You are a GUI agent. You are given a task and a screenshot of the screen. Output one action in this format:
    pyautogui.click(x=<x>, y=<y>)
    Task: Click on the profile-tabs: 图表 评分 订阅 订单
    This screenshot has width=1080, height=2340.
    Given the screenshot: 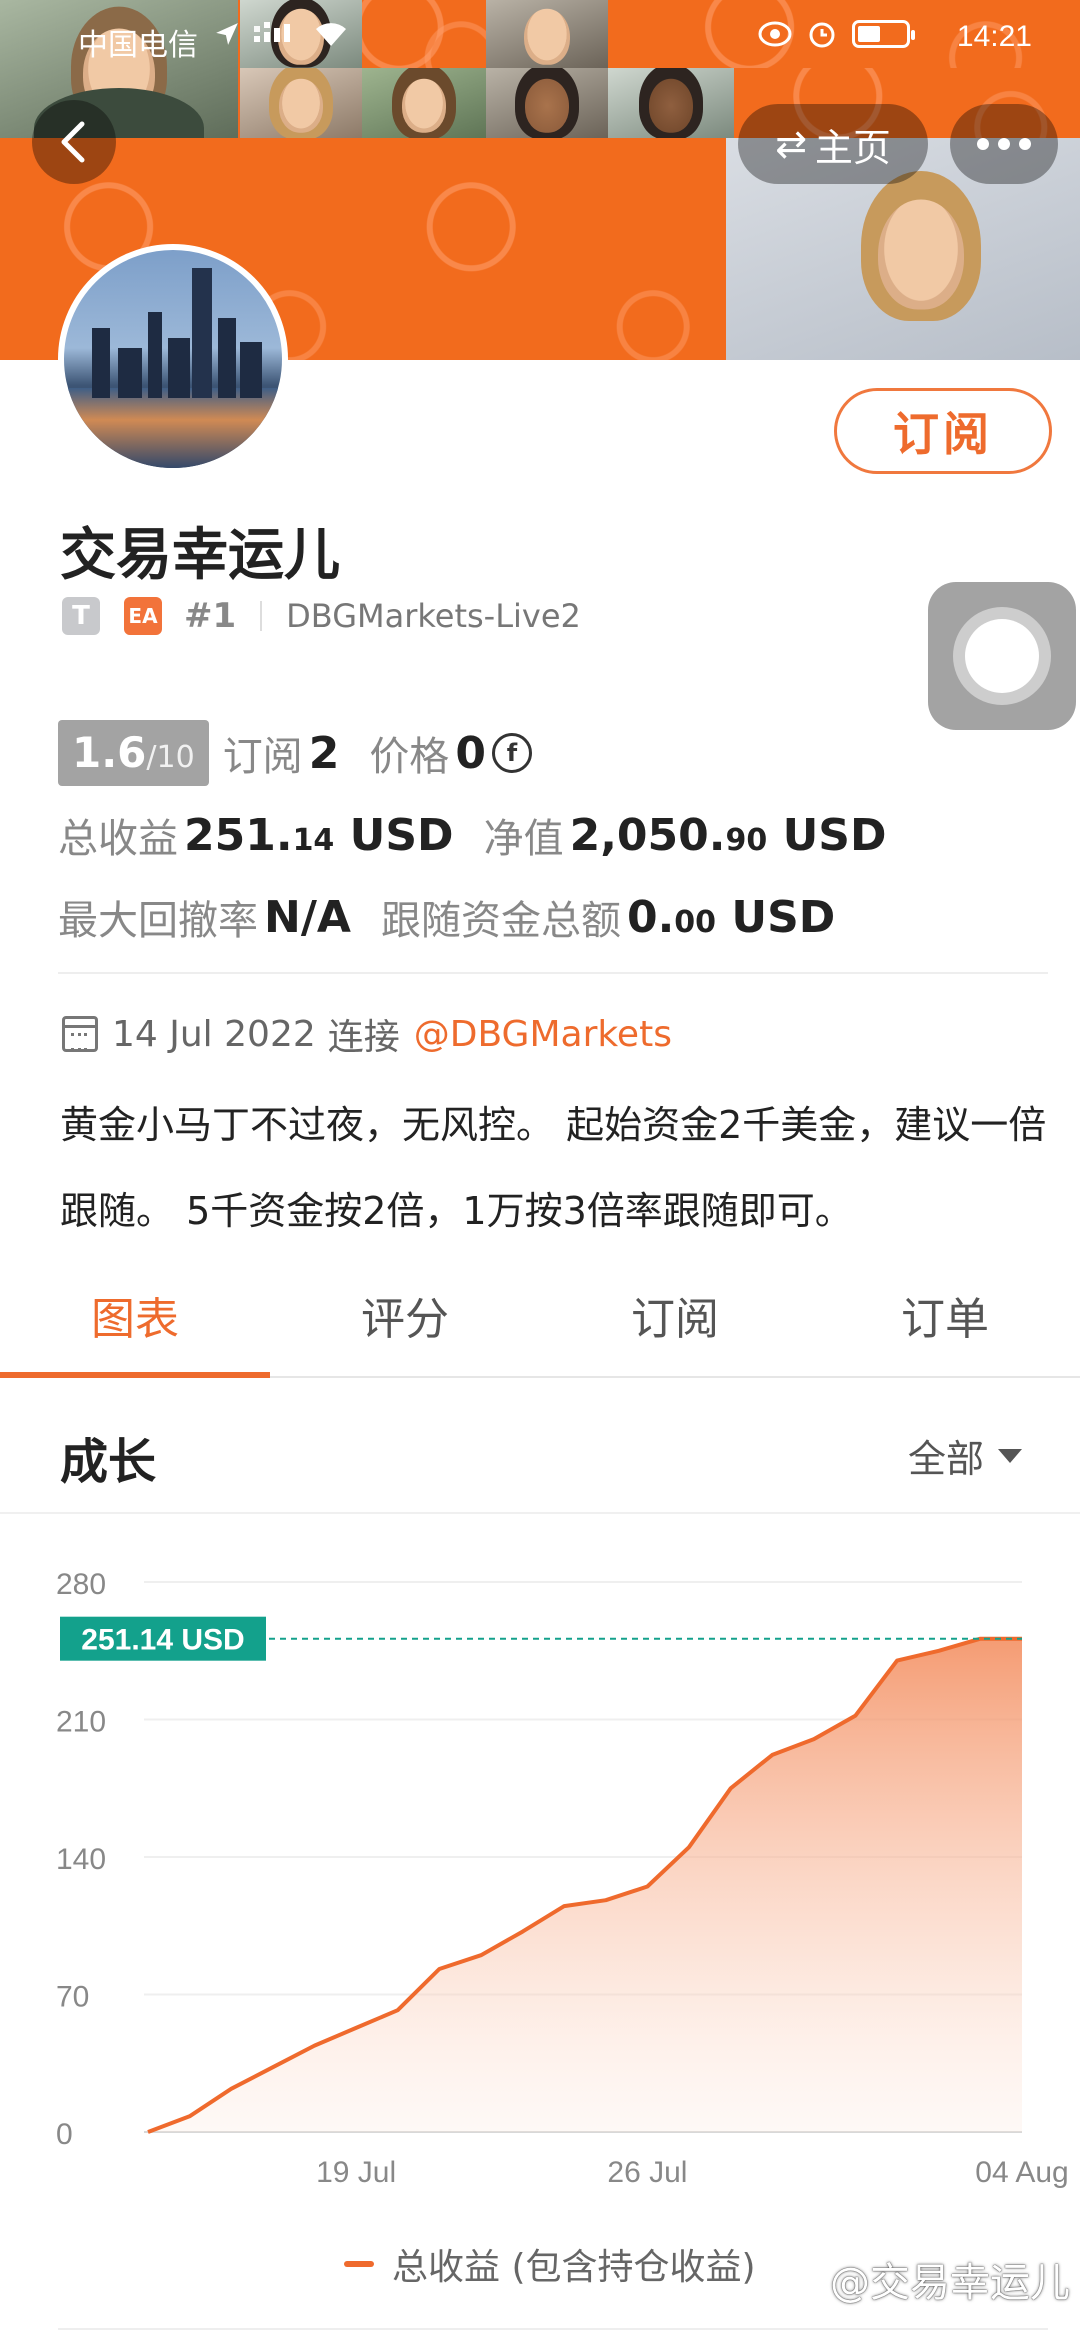 What is the action you would take?
    pyautogui.click(x=540, y=1328)
    